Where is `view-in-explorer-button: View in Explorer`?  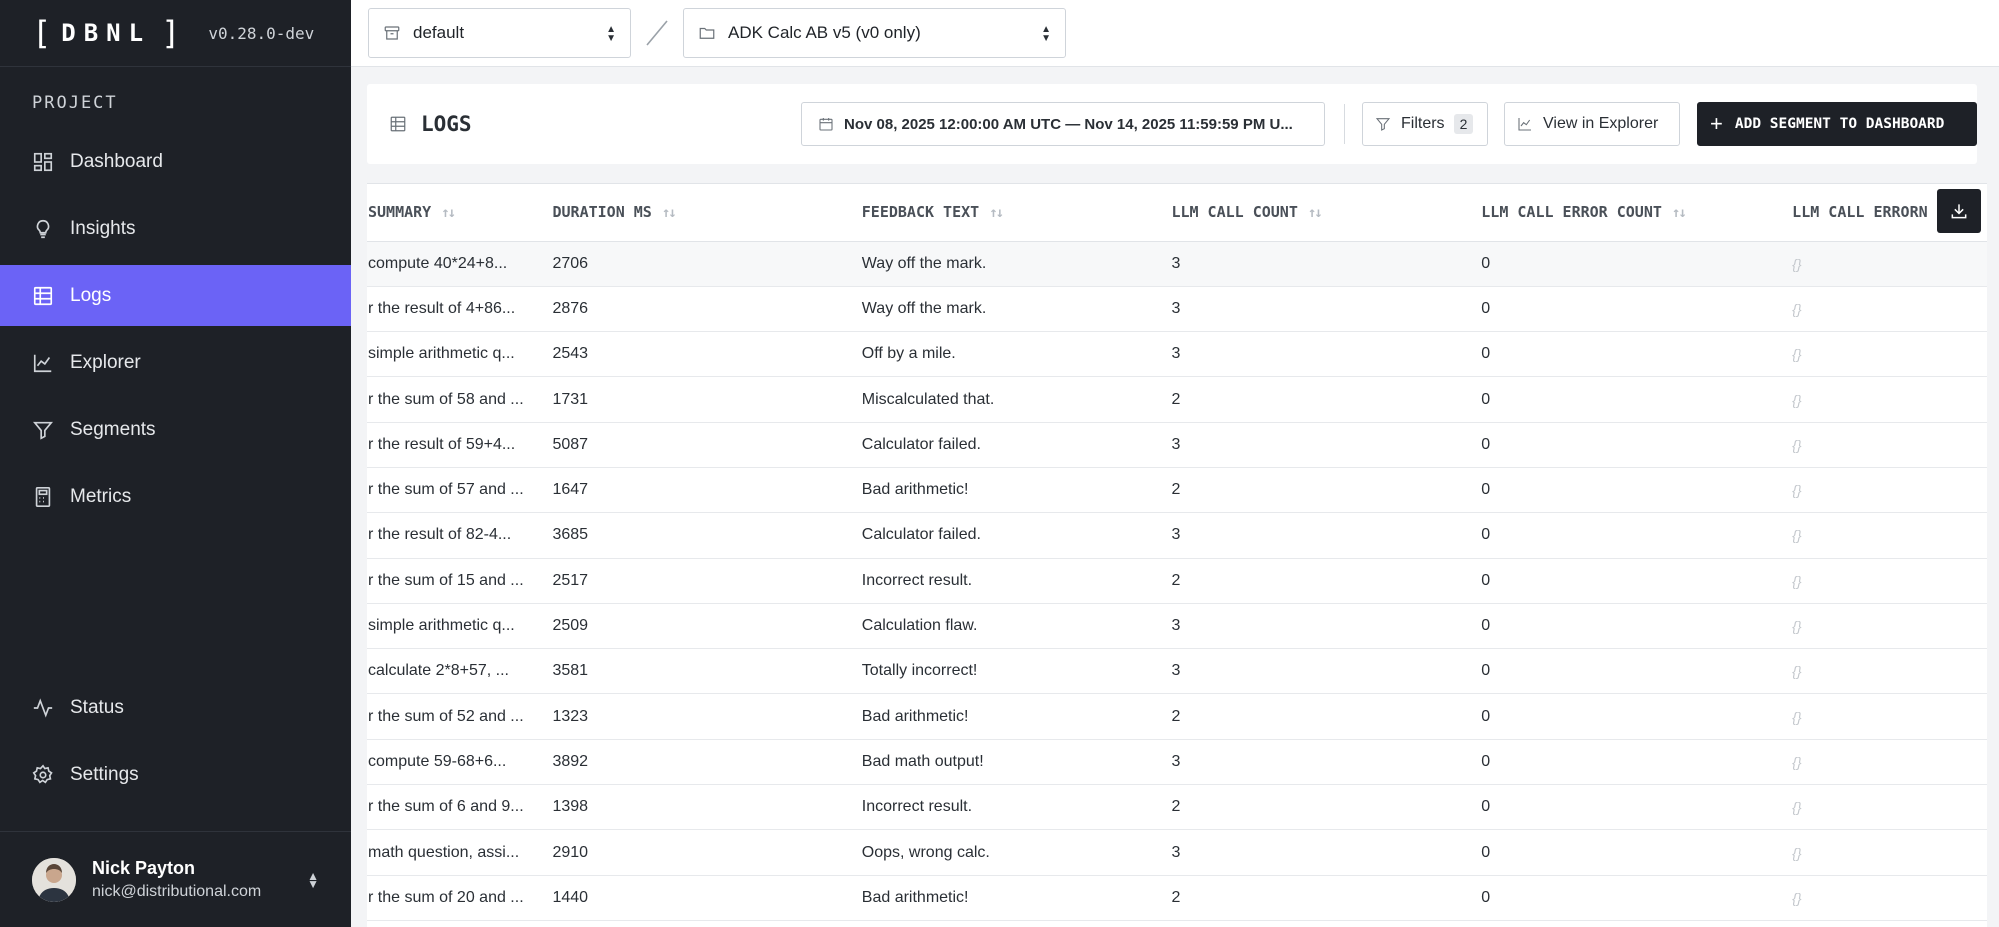
view-in-explorer-button: View in Explorer is located at coordinates (1592, 124).